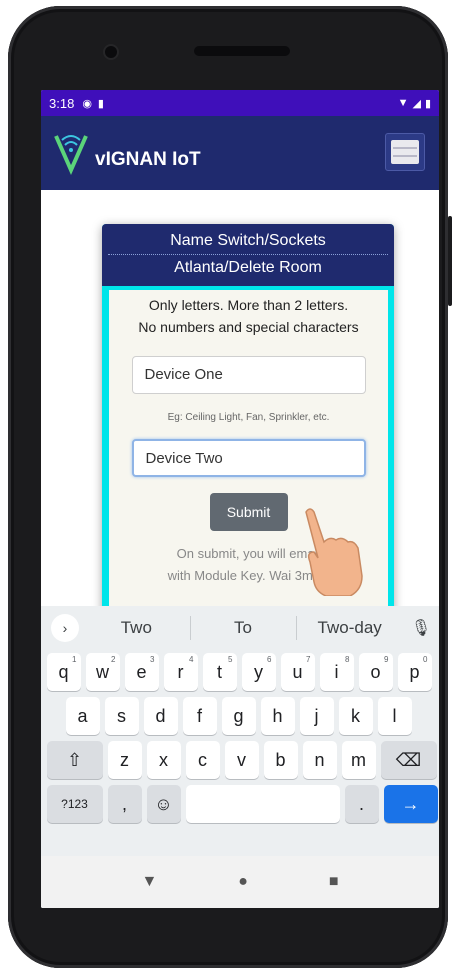  I want to click on shift-icon: ⇧, so click(74, 760).